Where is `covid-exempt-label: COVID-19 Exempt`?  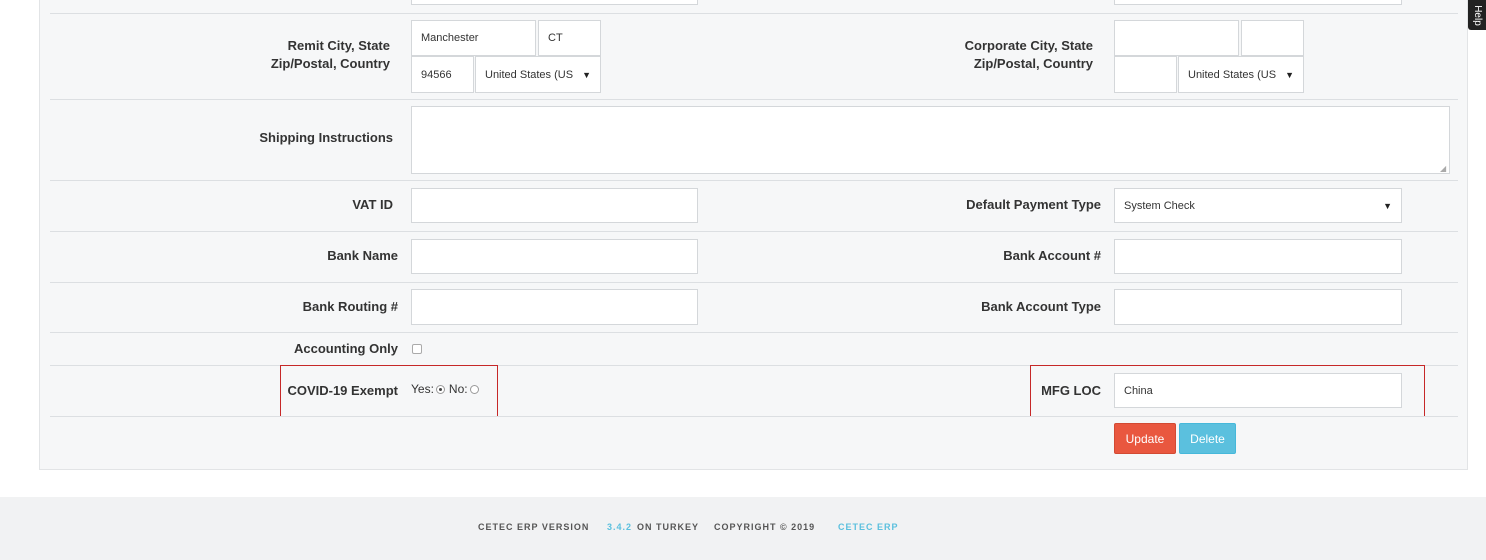
covid-exempt-label: COVID-19 Exempt is located at coordinates (342, 390).